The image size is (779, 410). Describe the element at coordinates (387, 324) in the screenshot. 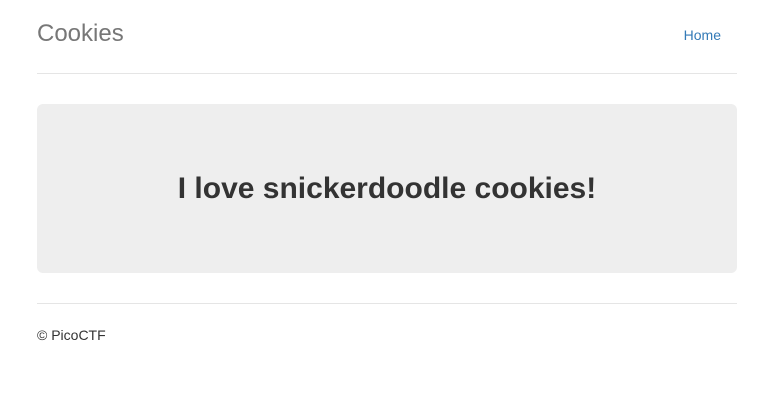

I see `site-footer: © PicoCTF` at that location.